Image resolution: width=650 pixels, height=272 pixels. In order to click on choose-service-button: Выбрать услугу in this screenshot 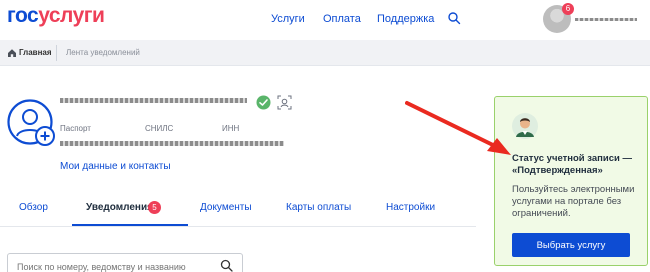, I will do `click(571, 245)`.